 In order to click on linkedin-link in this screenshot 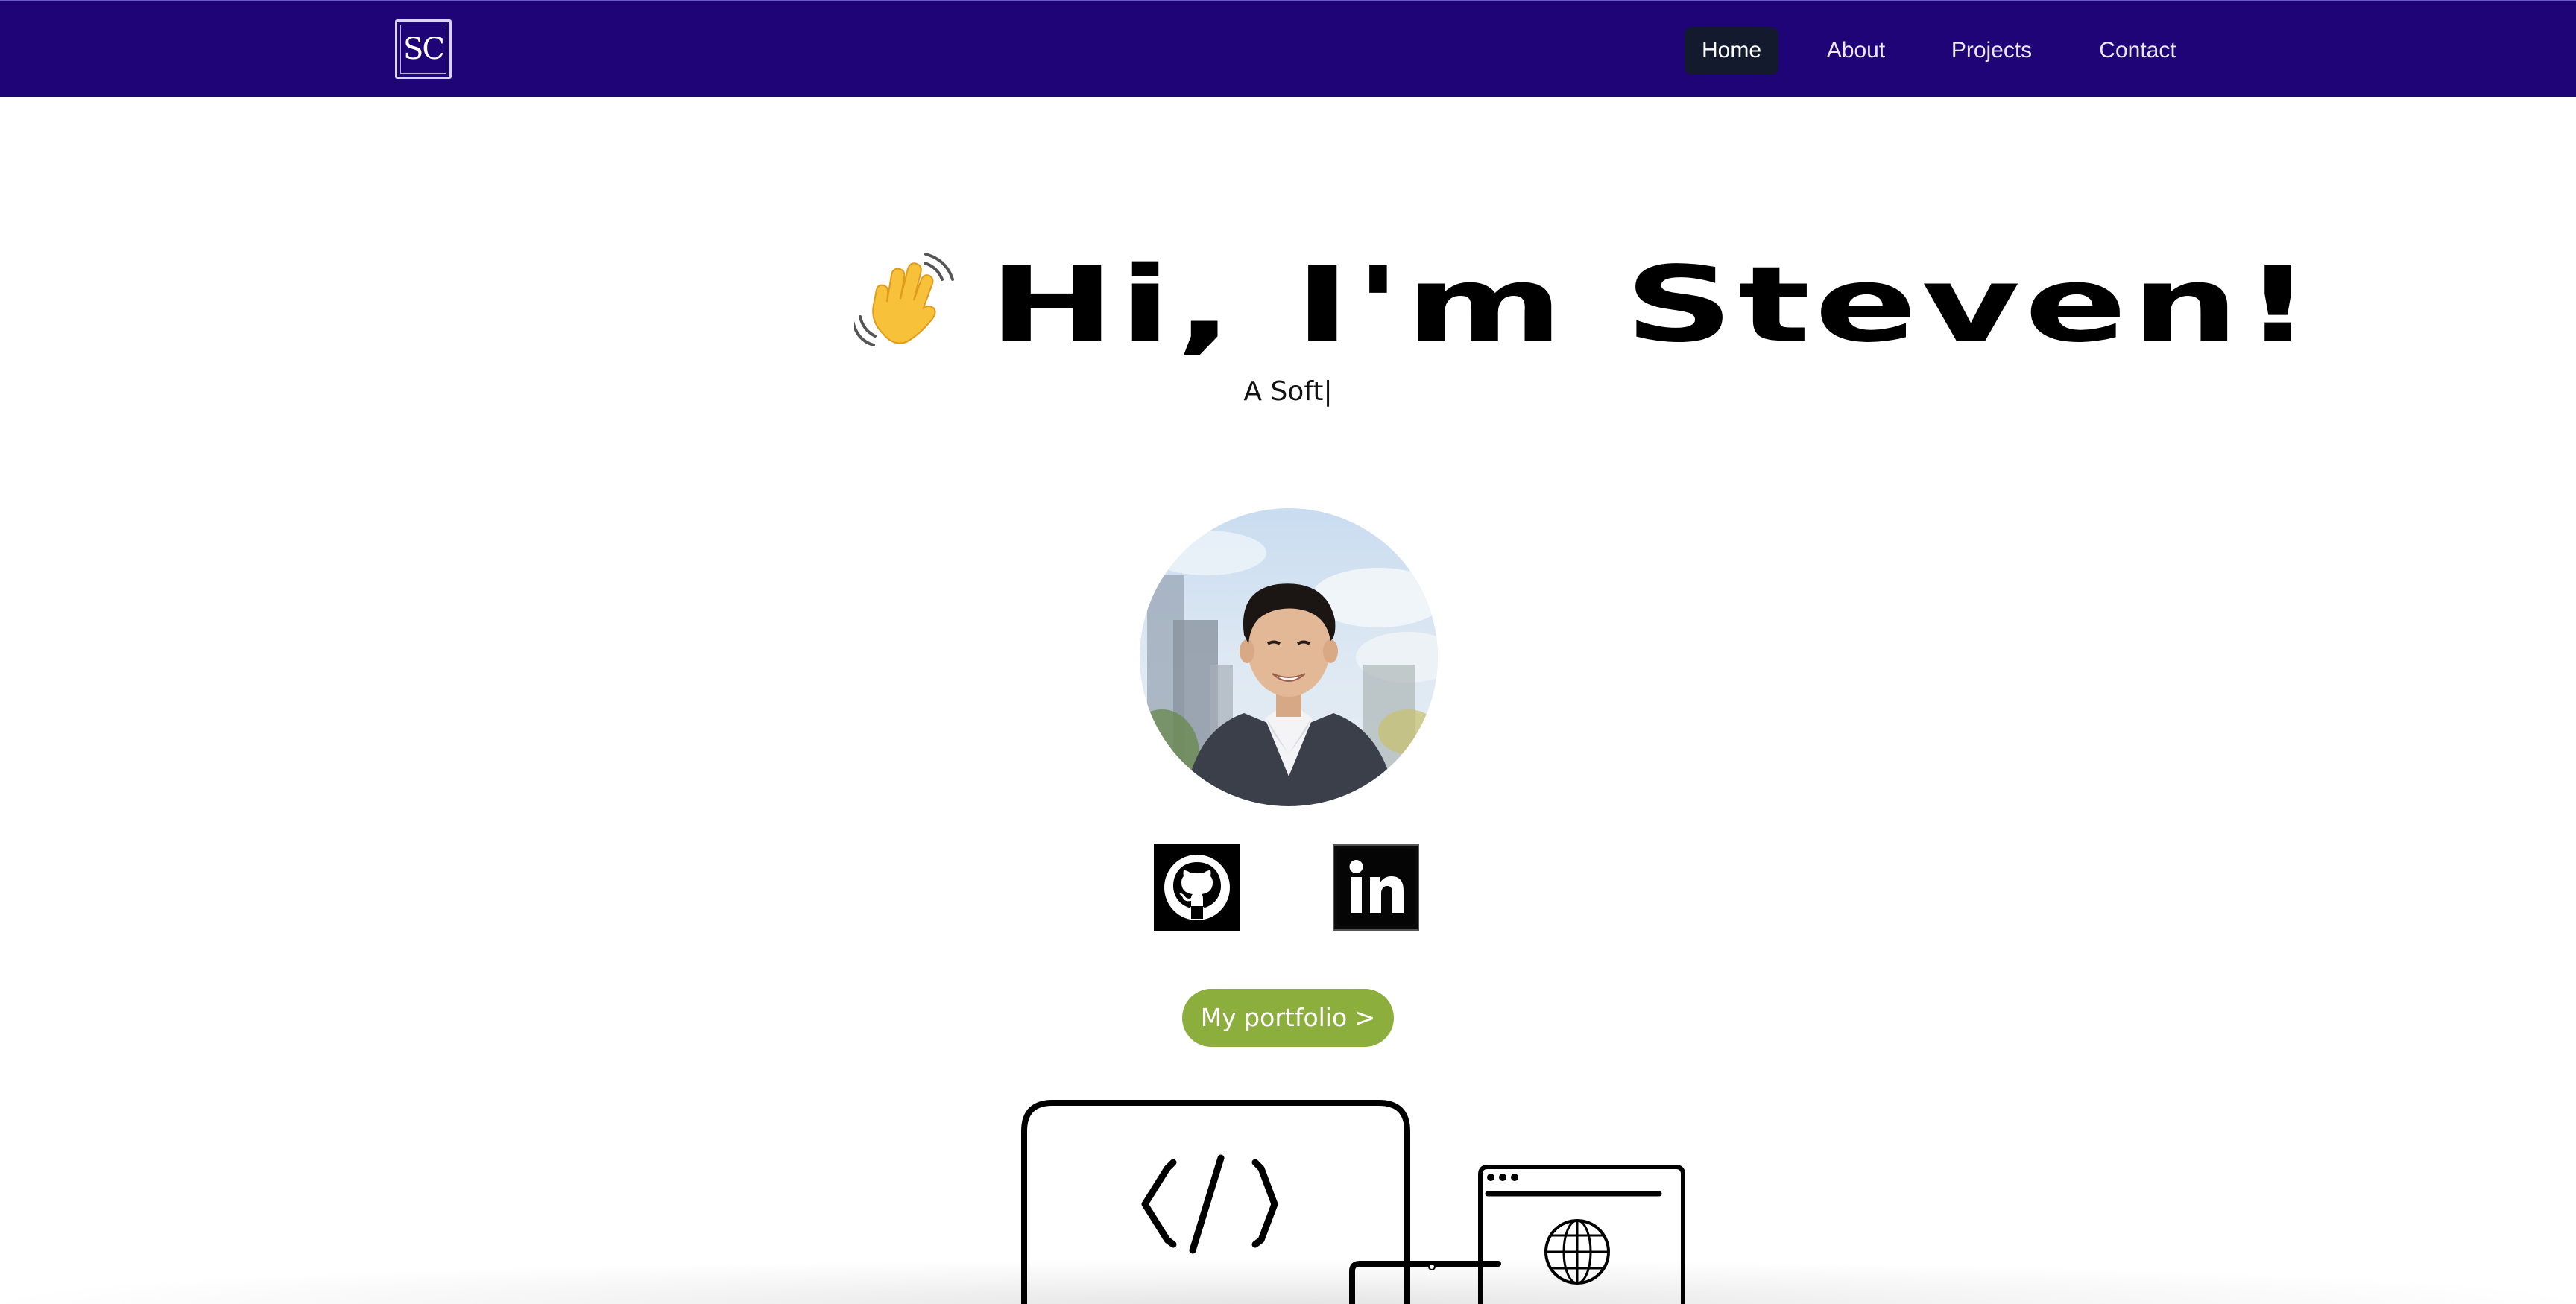, I will do `click(1376, 887)`.